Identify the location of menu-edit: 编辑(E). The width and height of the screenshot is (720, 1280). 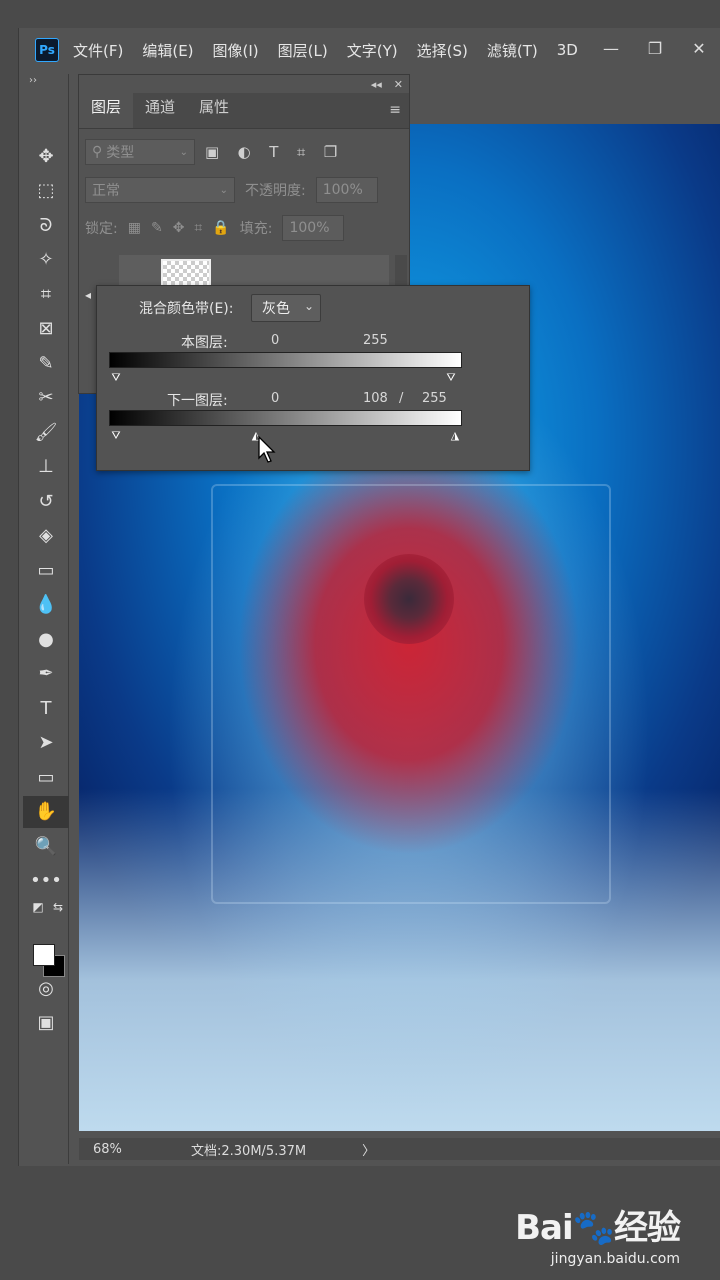
(167, 50).